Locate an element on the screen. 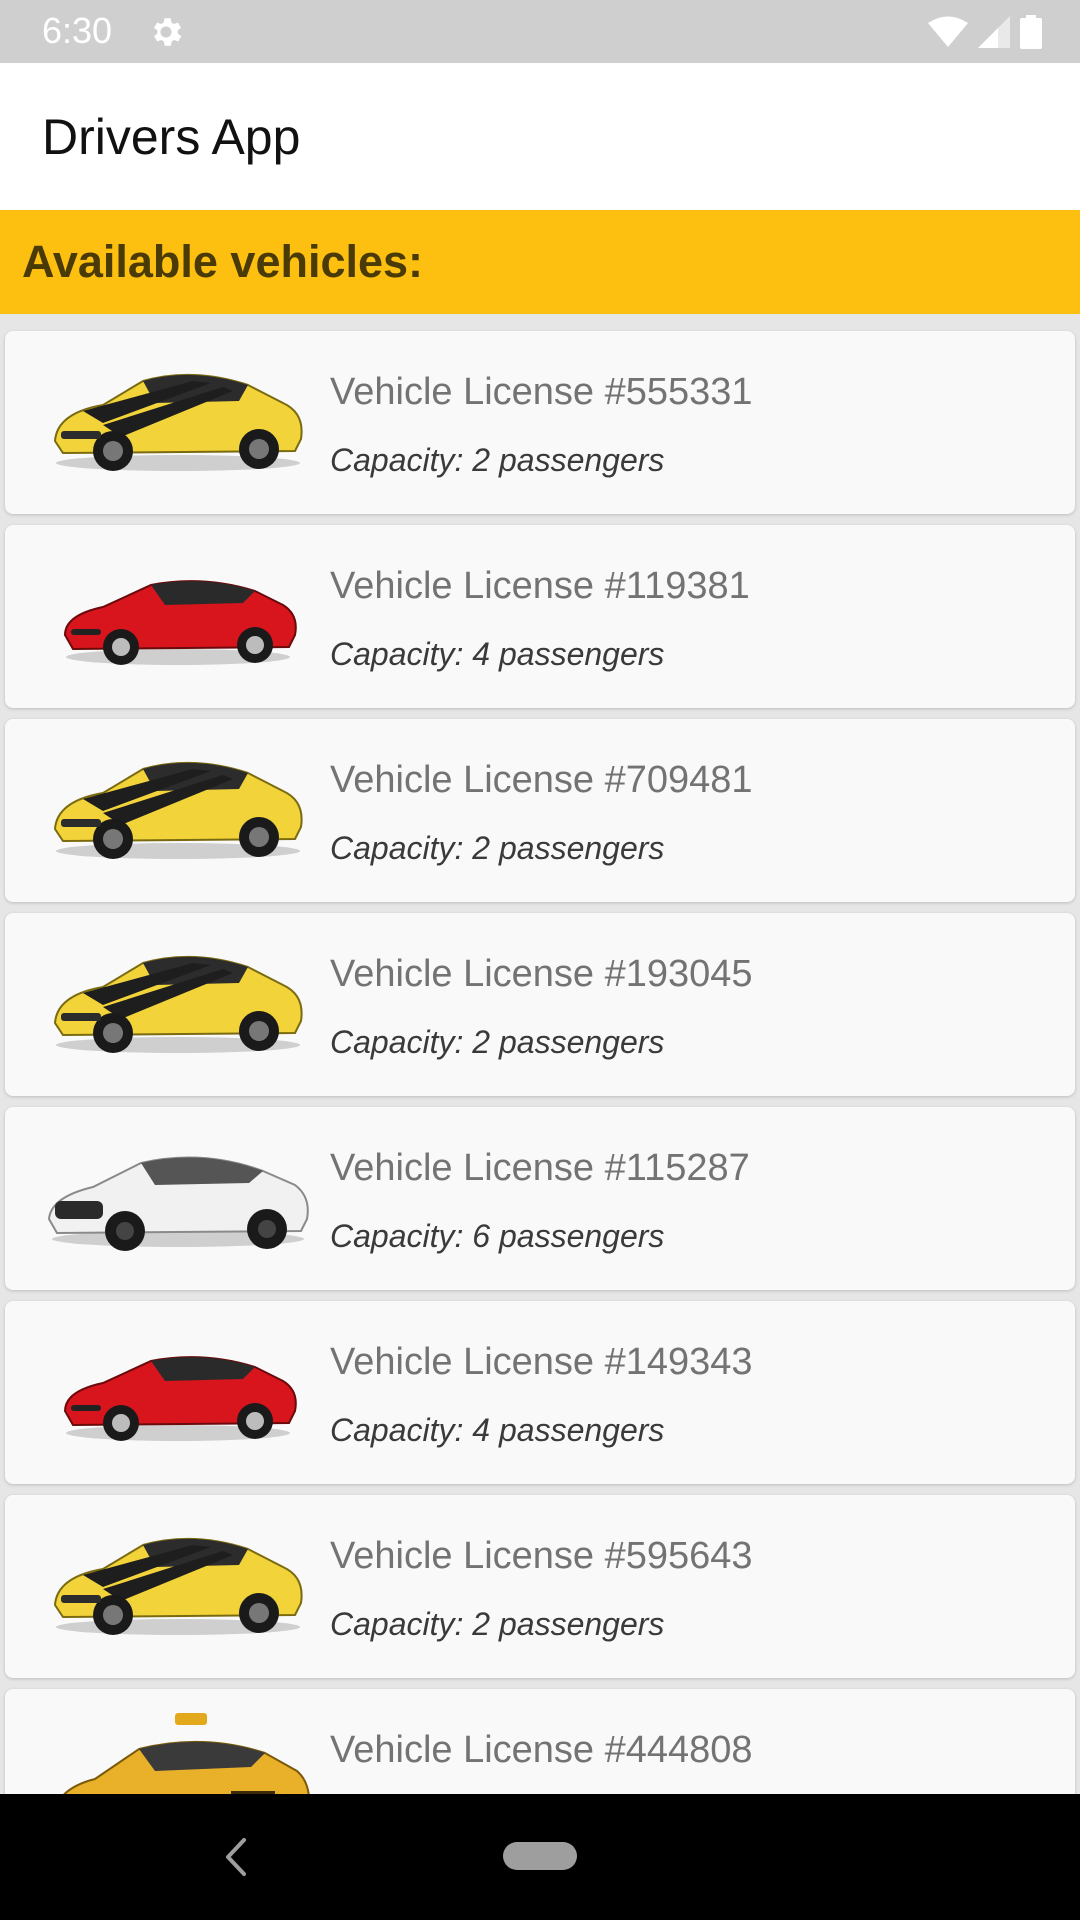 Image resolution: width=1080 pixels, height=1920 pixels. home-pill-icon is located at coordinates (540, 1856).